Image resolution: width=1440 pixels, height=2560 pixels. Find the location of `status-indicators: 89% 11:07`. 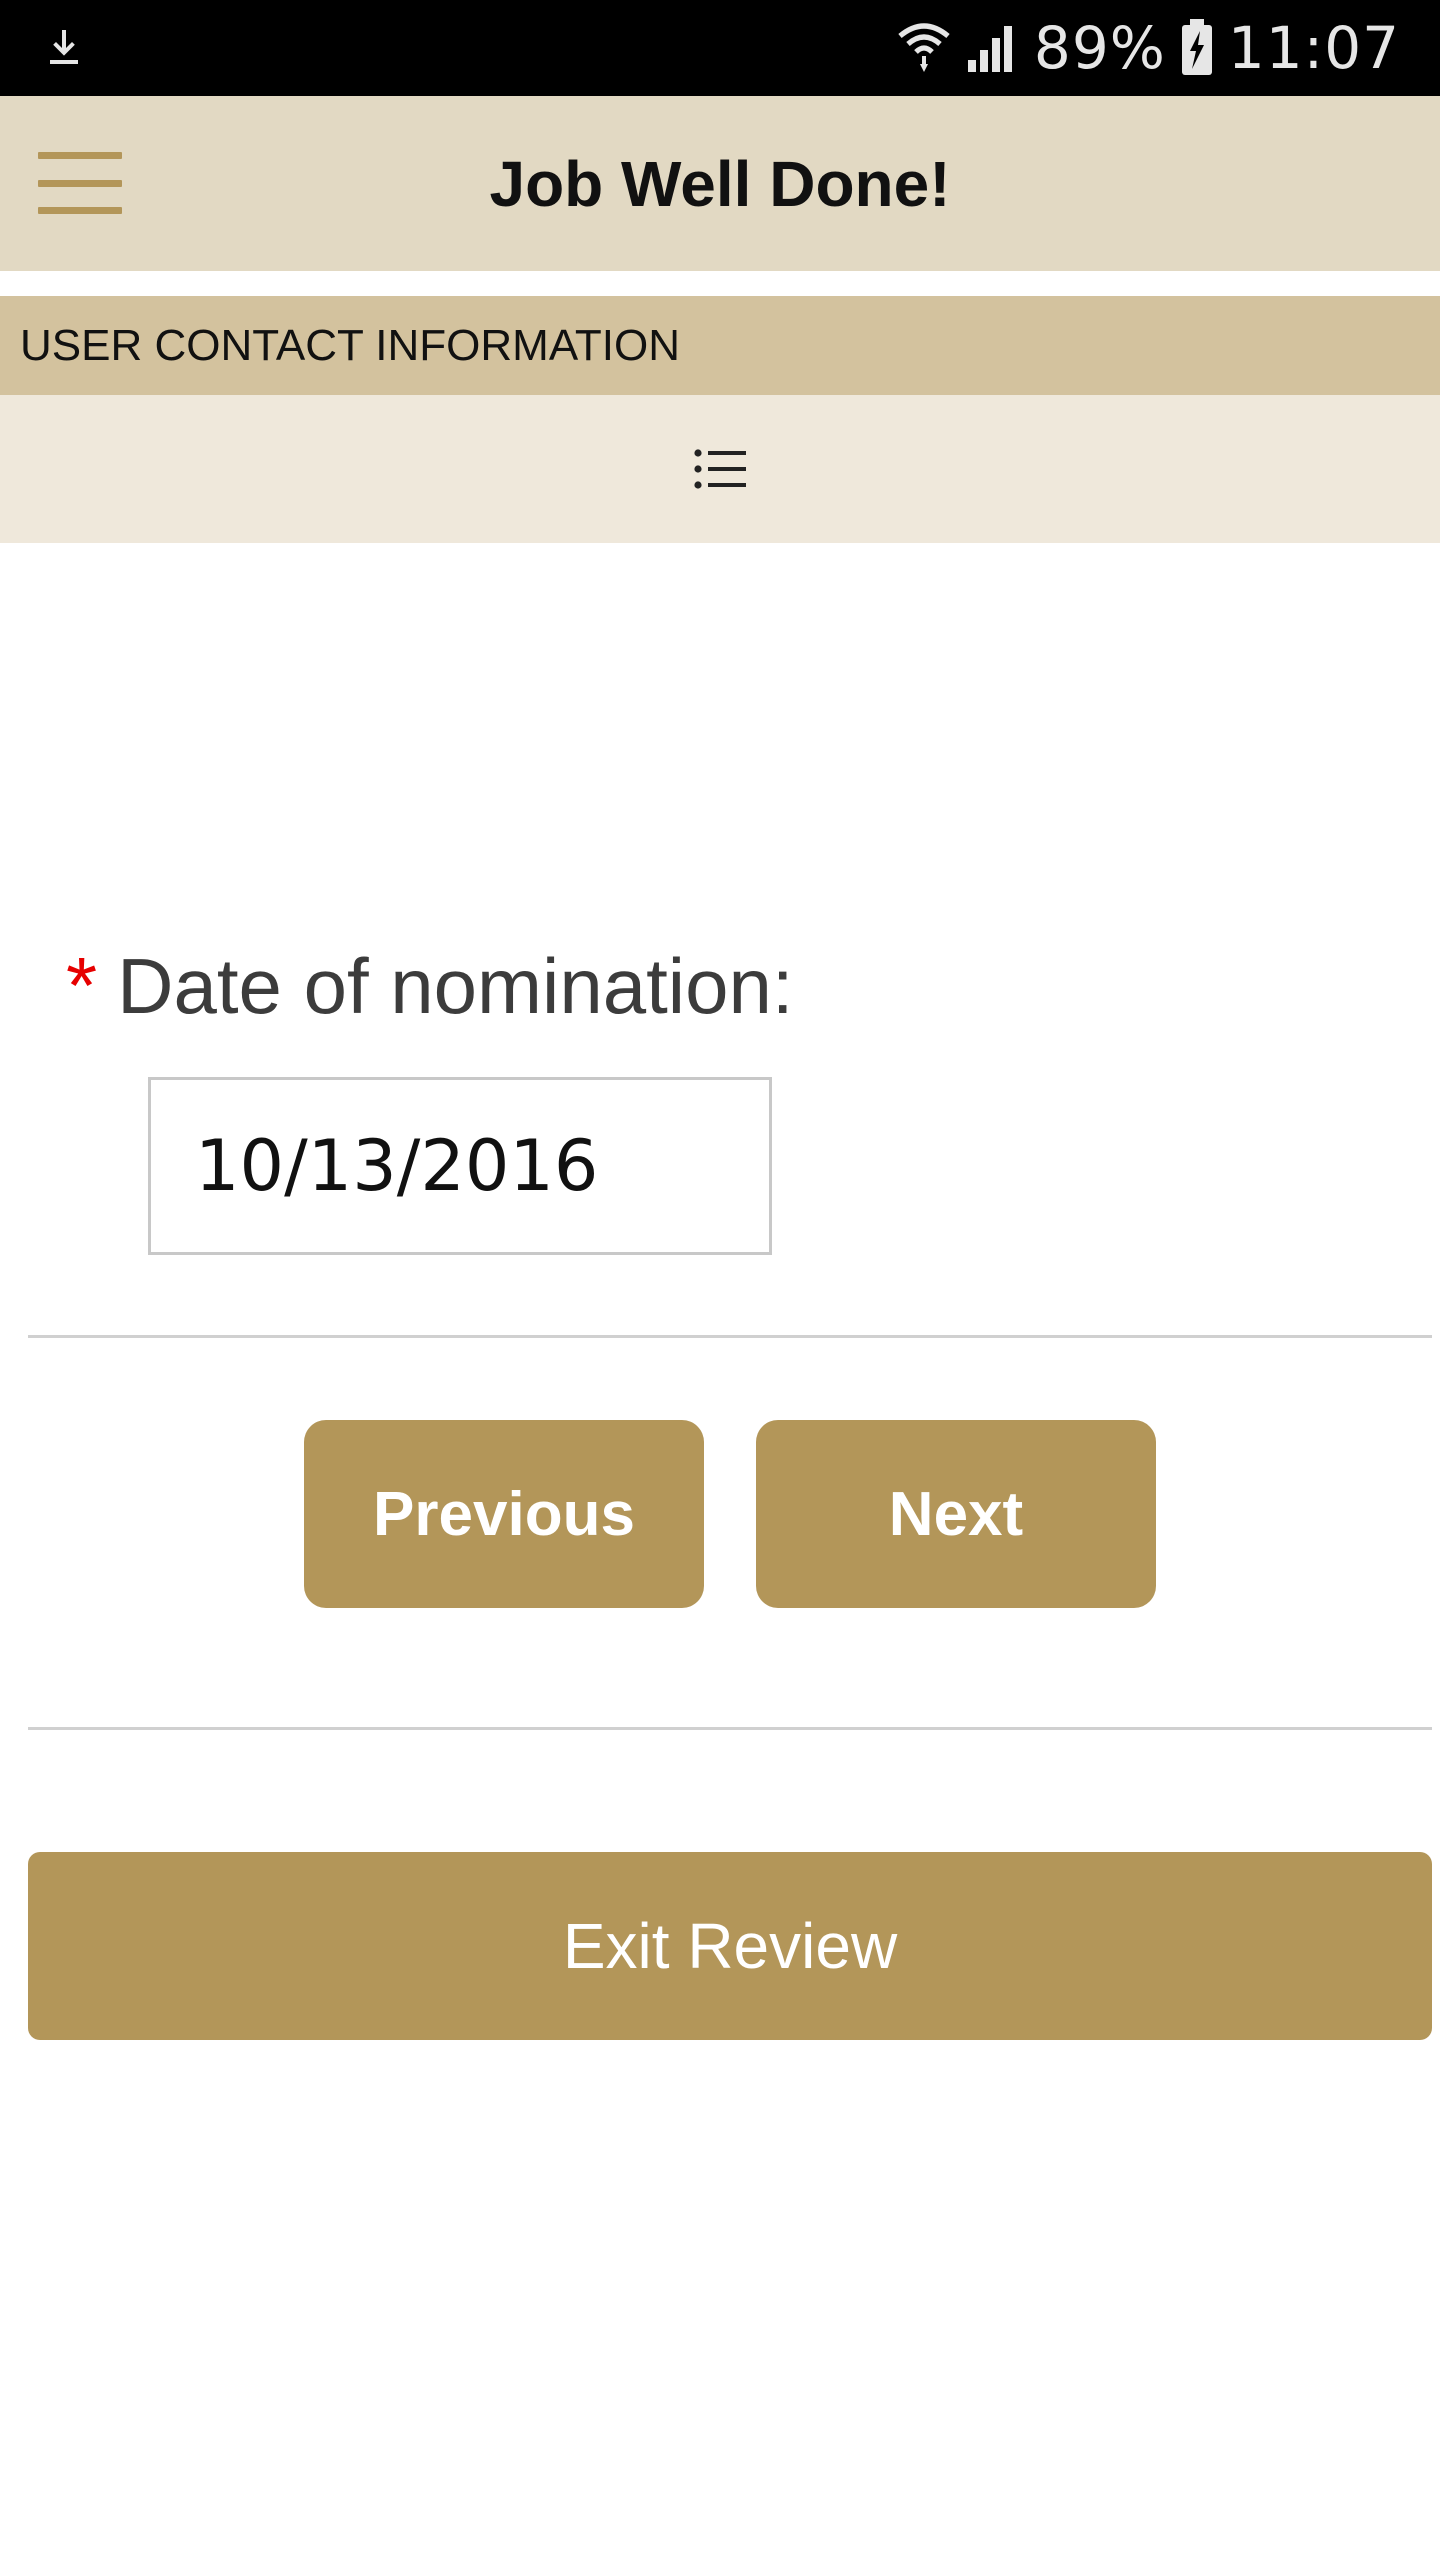

status-indicators: 89% 11:07 is located at coordinates (1149, 48).